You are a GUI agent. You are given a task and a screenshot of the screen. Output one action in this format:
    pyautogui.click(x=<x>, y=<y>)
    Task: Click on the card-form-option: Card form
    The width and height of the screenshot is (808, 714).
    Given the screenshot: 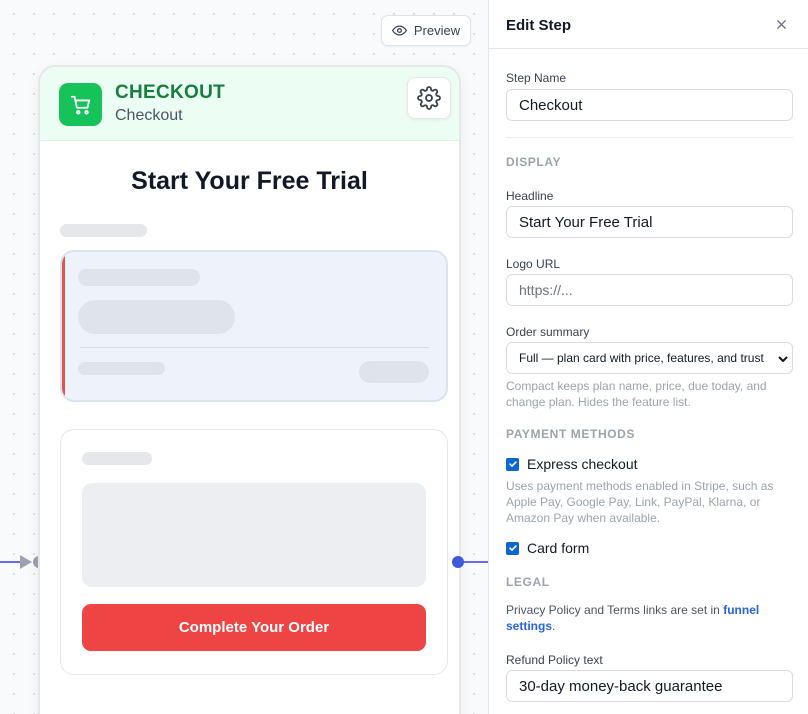 What is the action you would take?
    pyautogui.click(x=547, y=548)
    